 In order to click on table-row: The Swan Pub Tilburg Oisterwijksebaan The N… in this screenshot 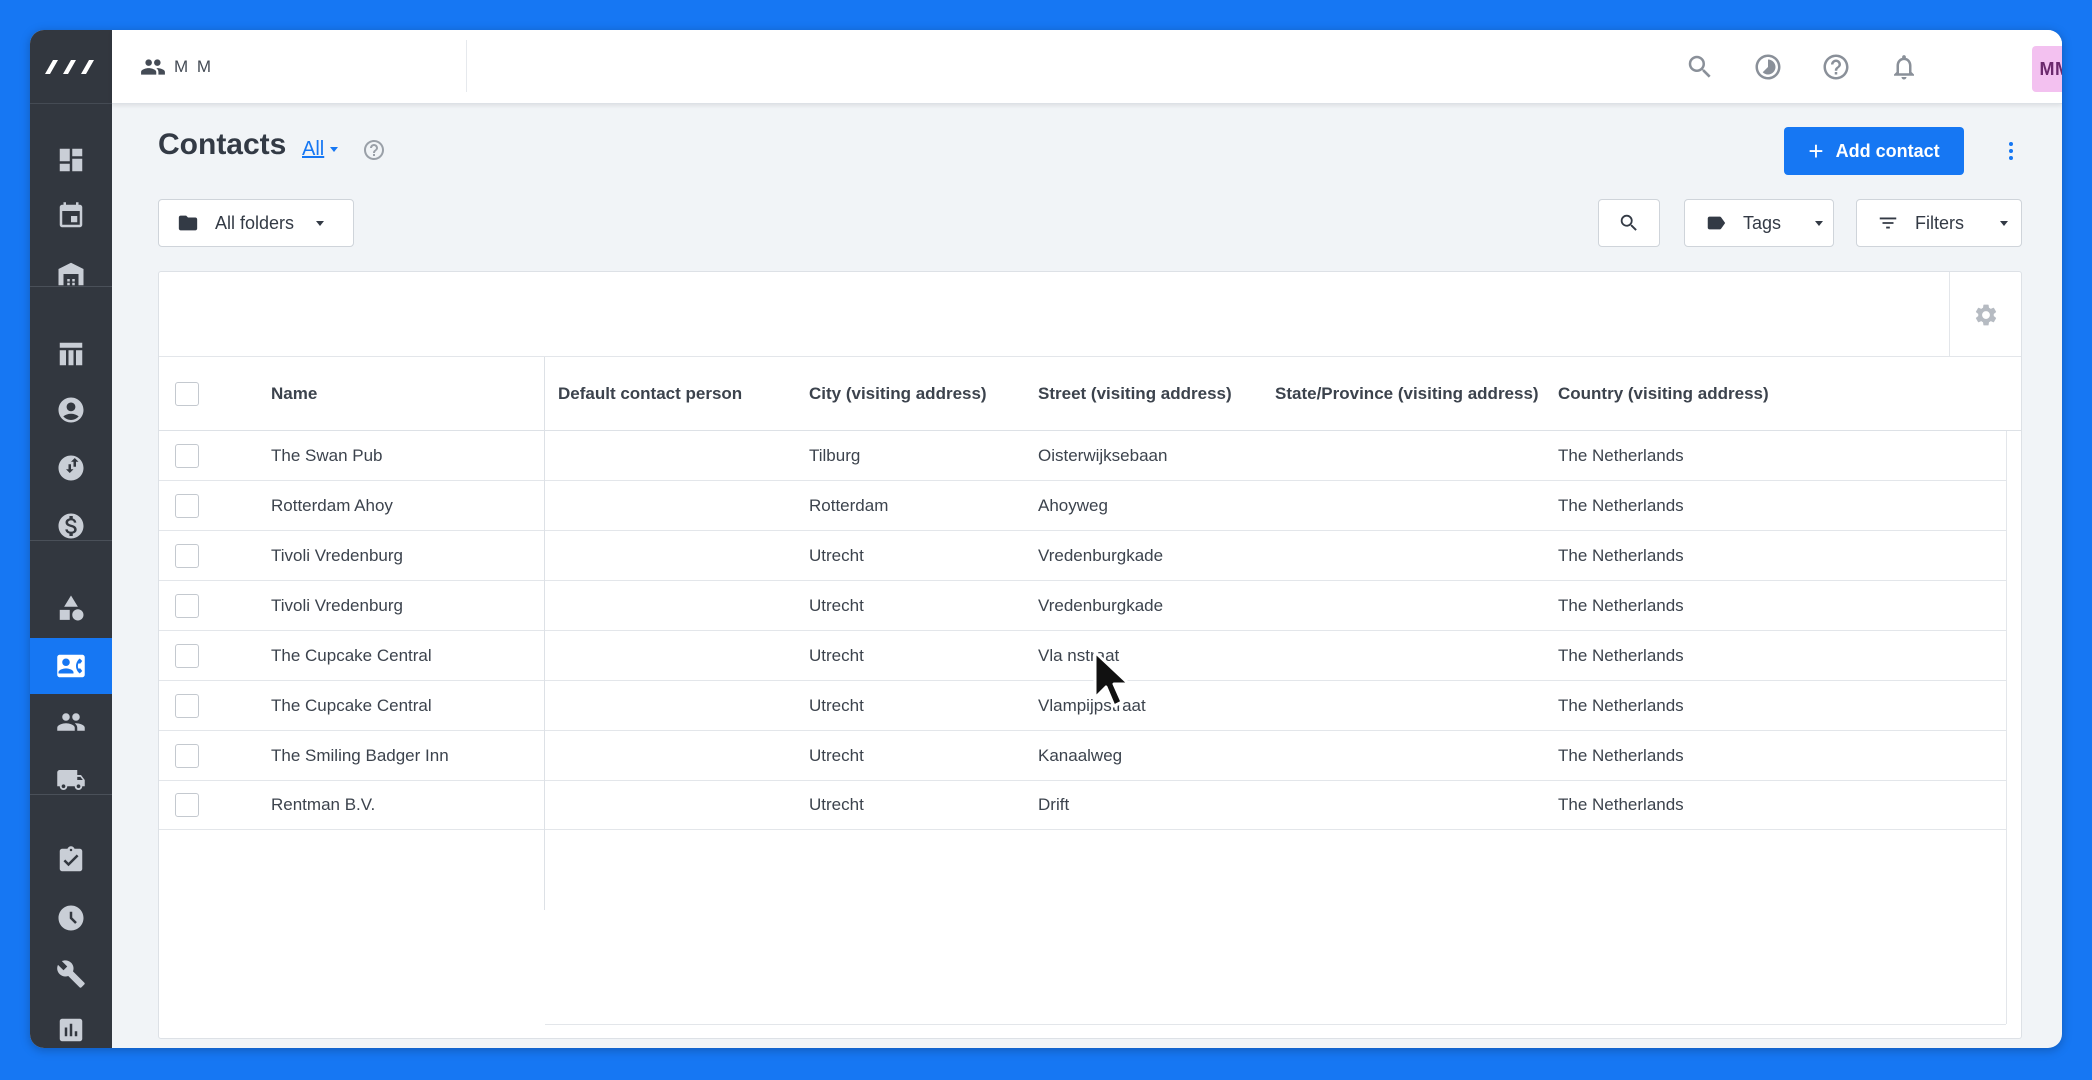, I will do `click(1082, 456)`.